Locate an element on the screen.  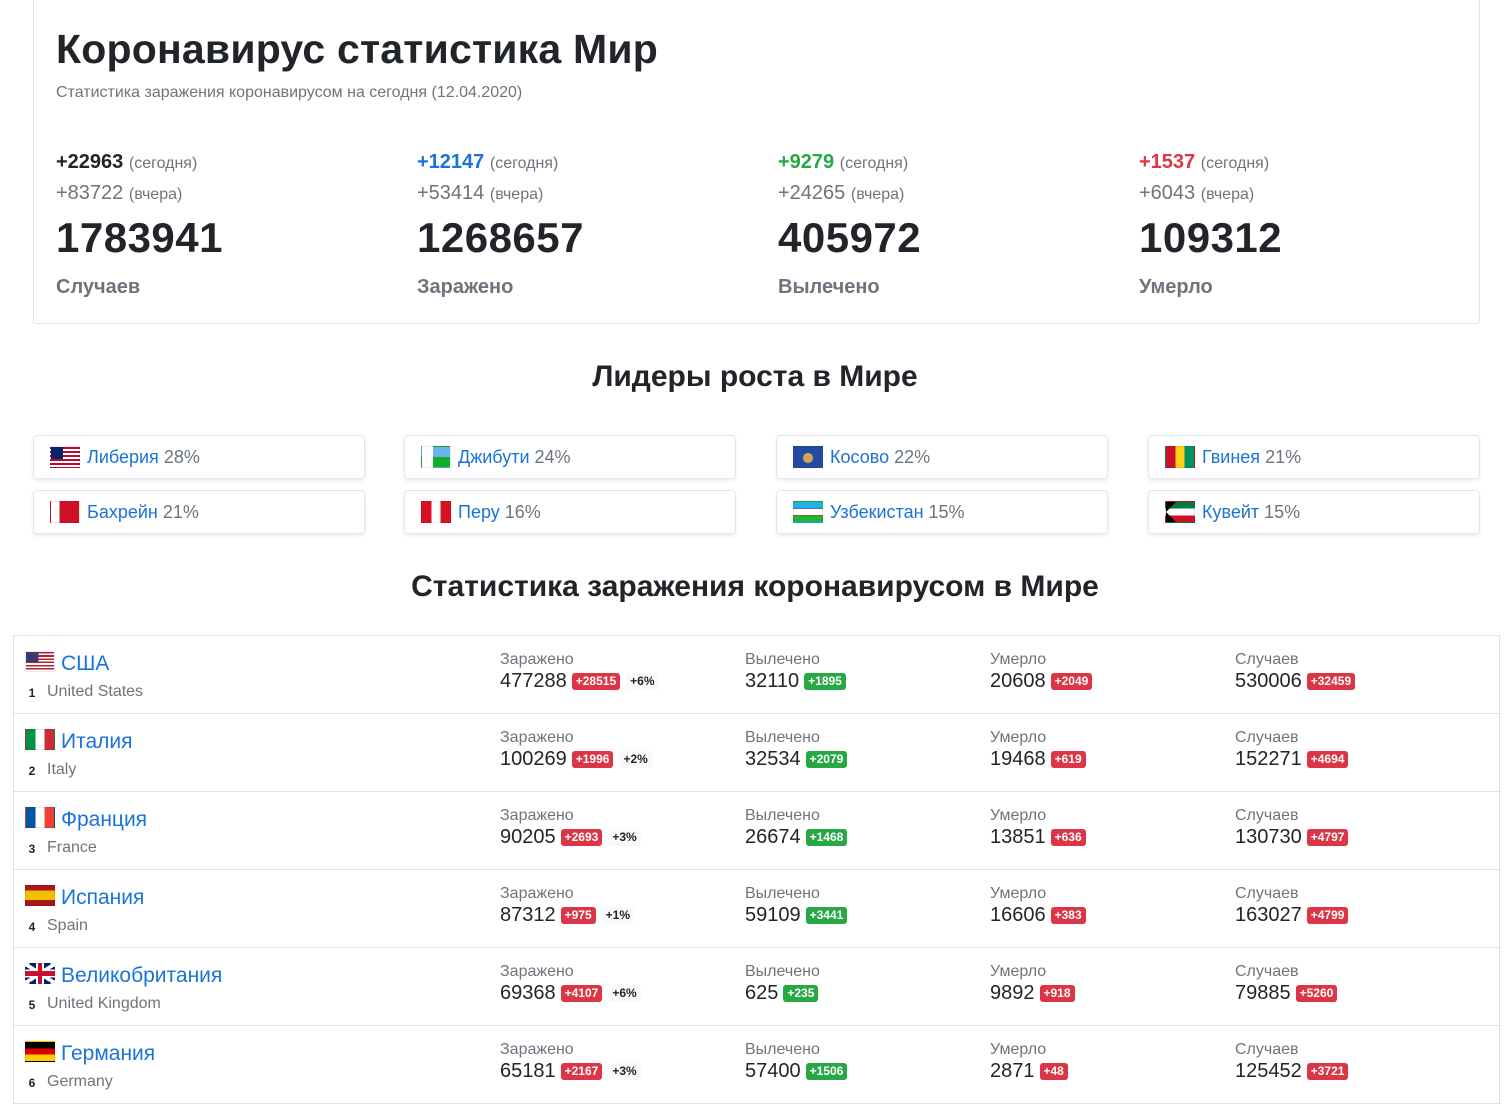
metric-infected: Заражено 87312 +975 +1% is located at coordinates (567, 906).